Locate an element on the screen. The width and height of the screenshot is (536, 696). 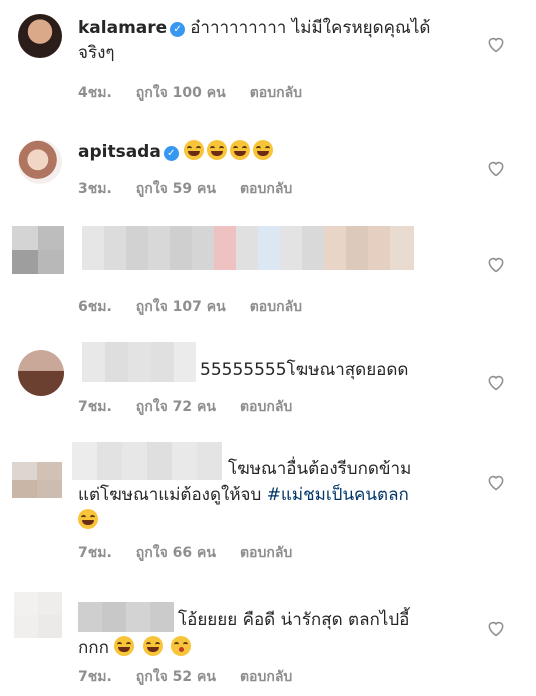
comment-text-line2: กกก is located at coordinates (93, 648).